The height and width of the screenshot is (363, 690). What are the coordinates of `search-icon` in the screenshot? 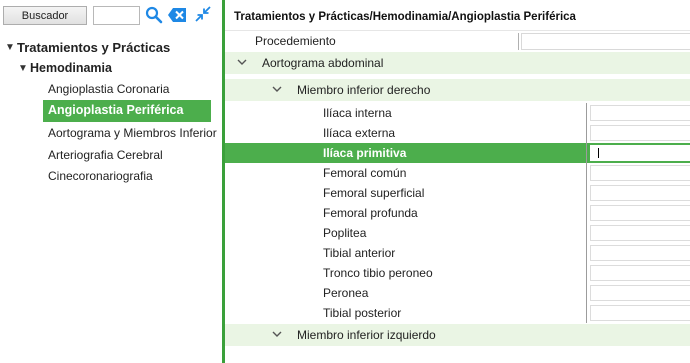 It's located at (154, 15).